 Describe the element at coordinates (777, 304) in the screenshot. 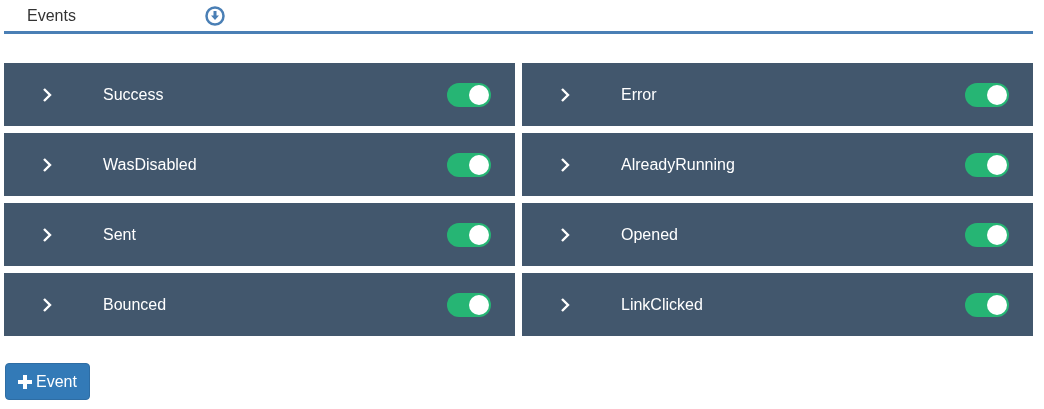

I see `event-panel: LinkClicked` at that location.